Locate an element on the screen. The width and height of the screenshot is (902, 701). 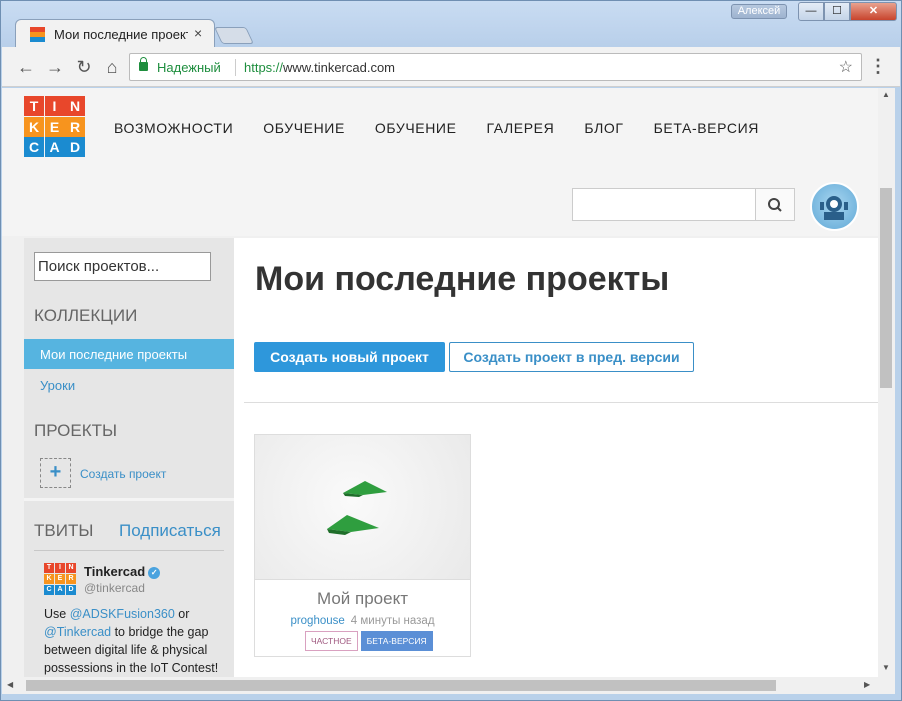
robot-avatar-icon is located at coordinates (834, 208).